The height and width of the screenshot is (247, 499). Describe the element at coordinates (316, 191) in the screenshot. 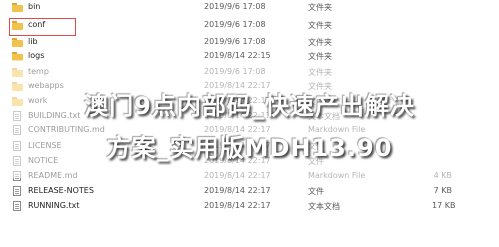

I see `file-type: 文件` at that location.